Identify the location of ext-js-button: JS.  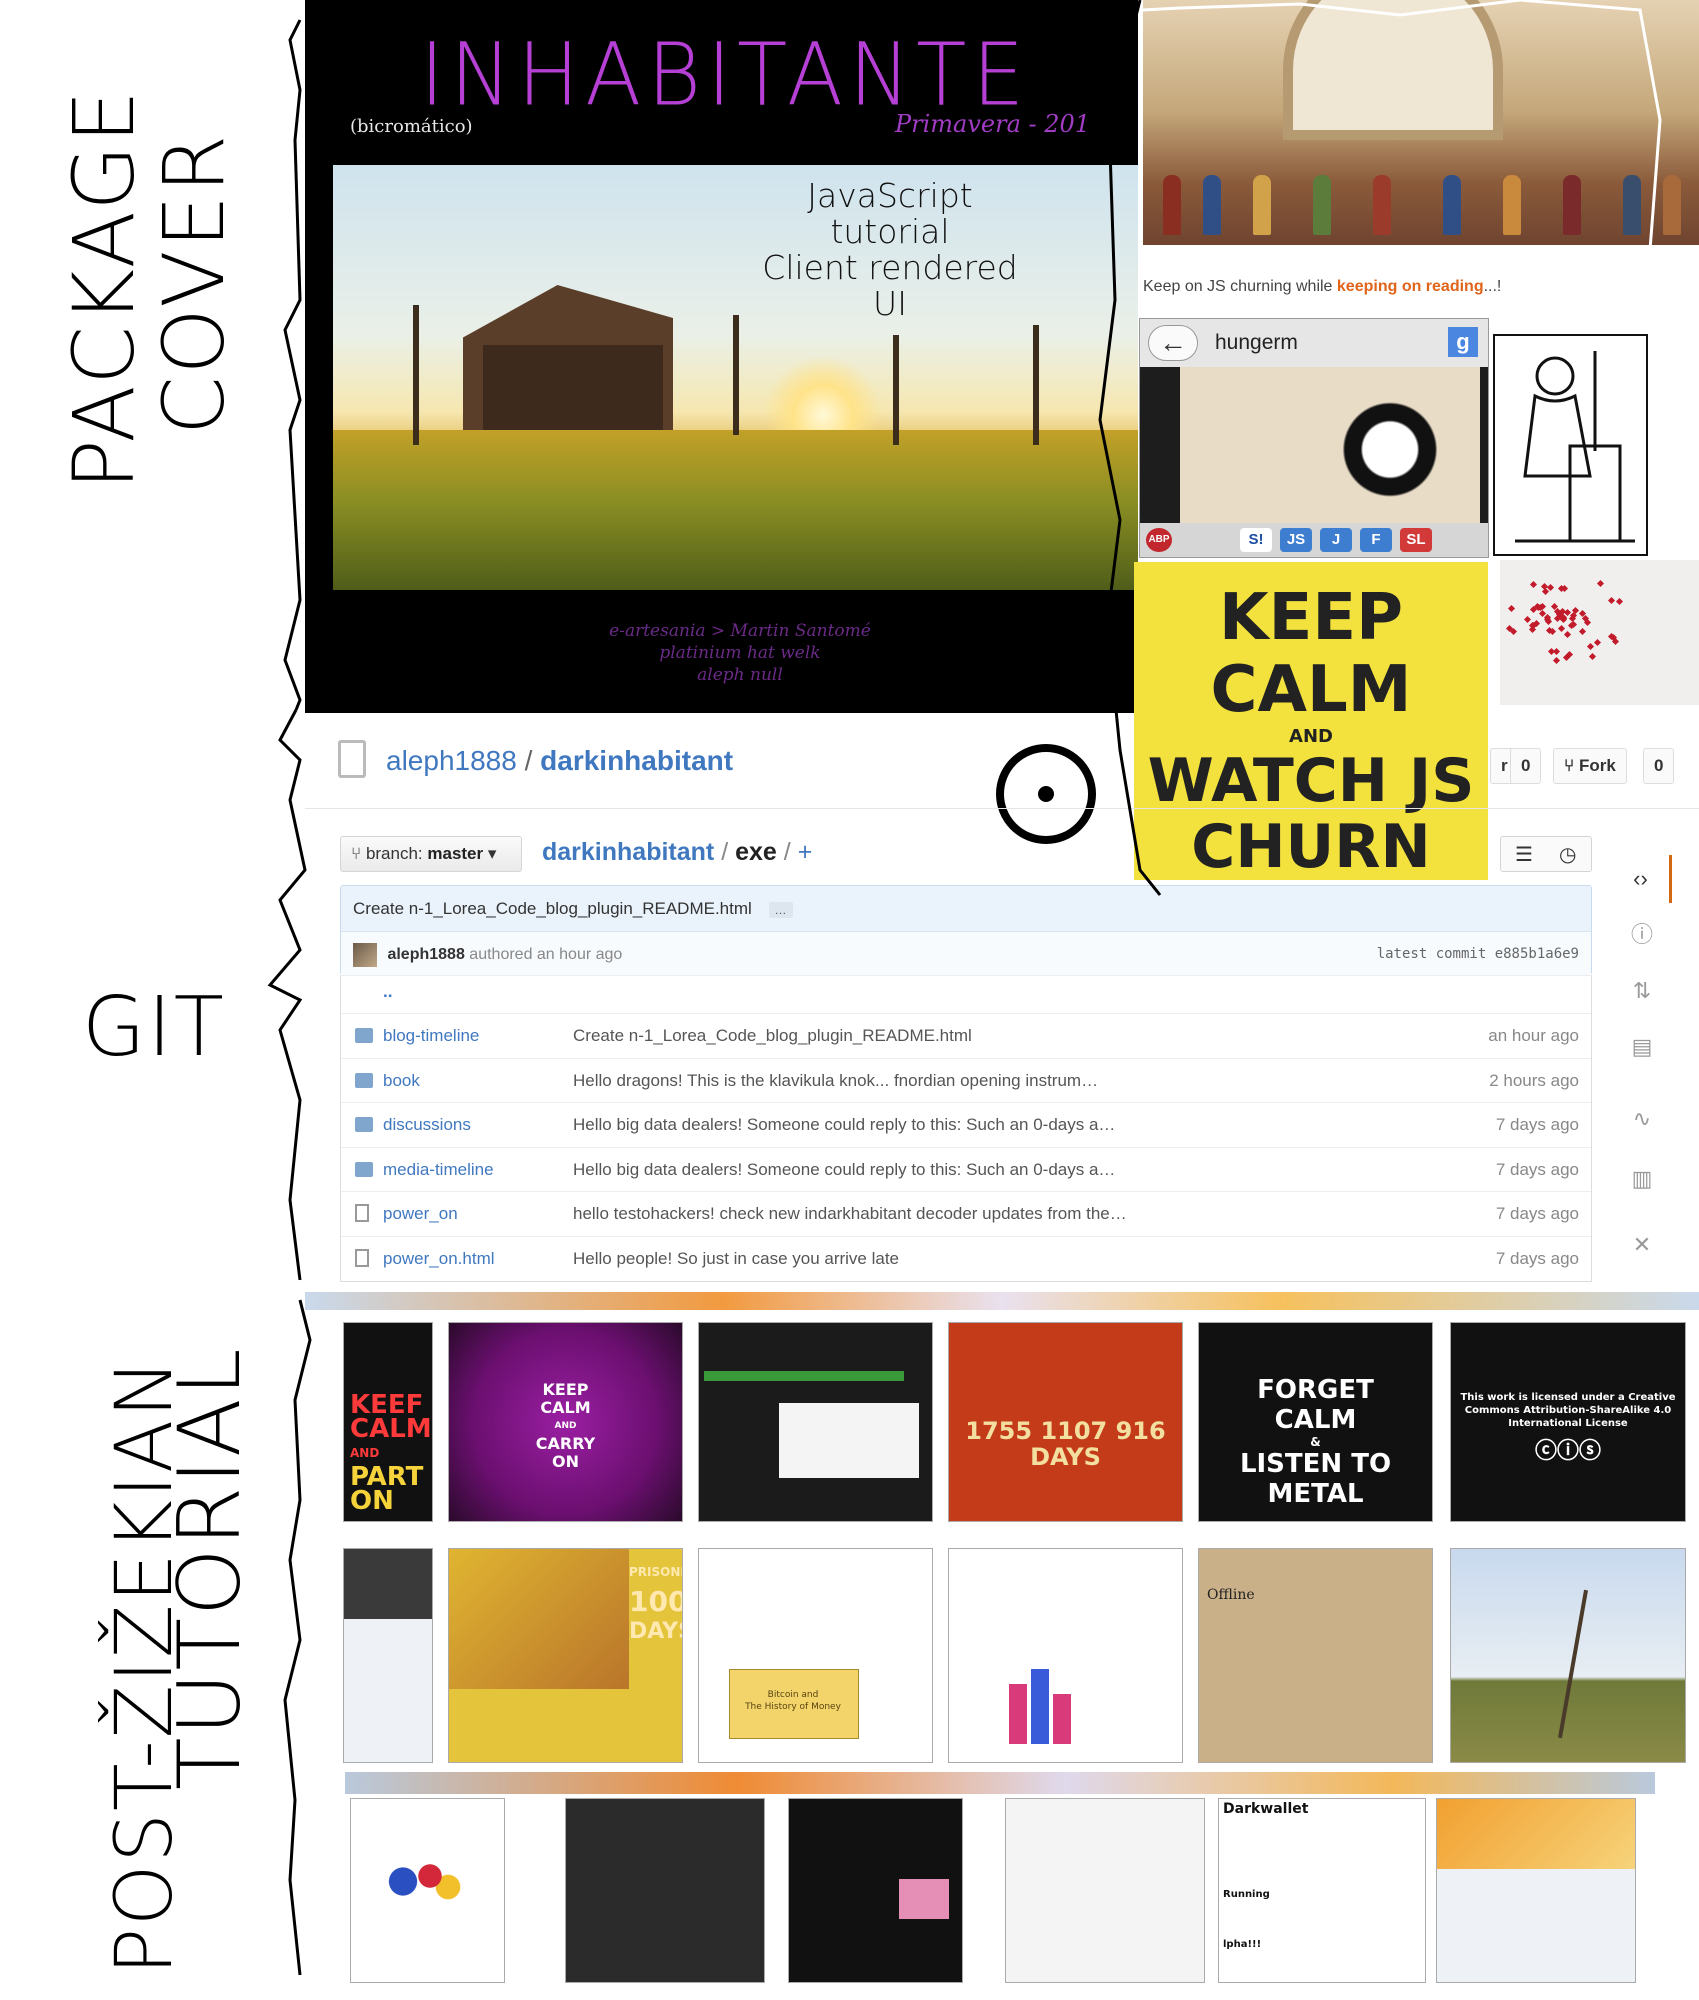
(1296, 540).